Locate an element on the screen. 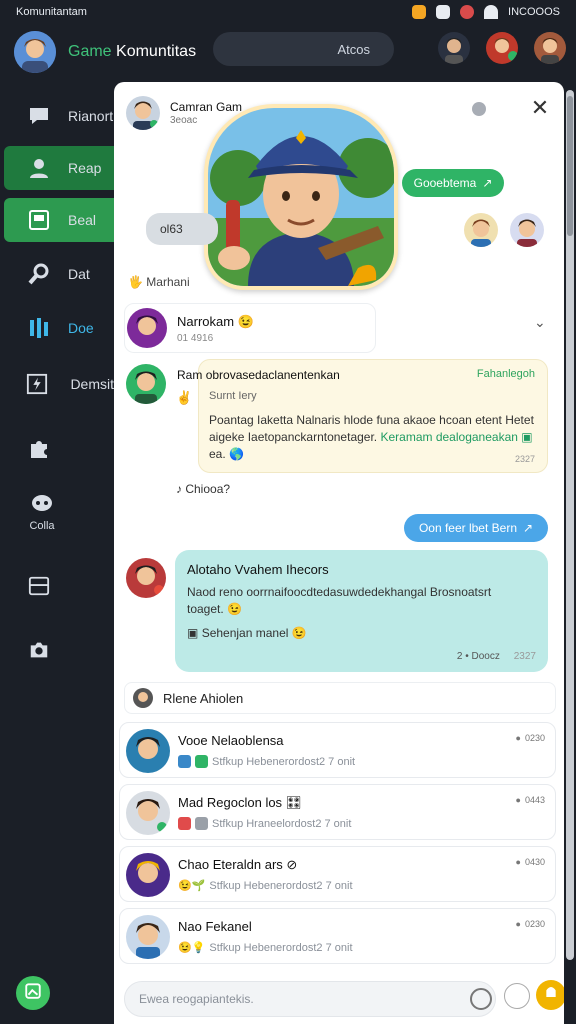  sidebar-item-rianort: Rianort is located at coordinates (59, 116).